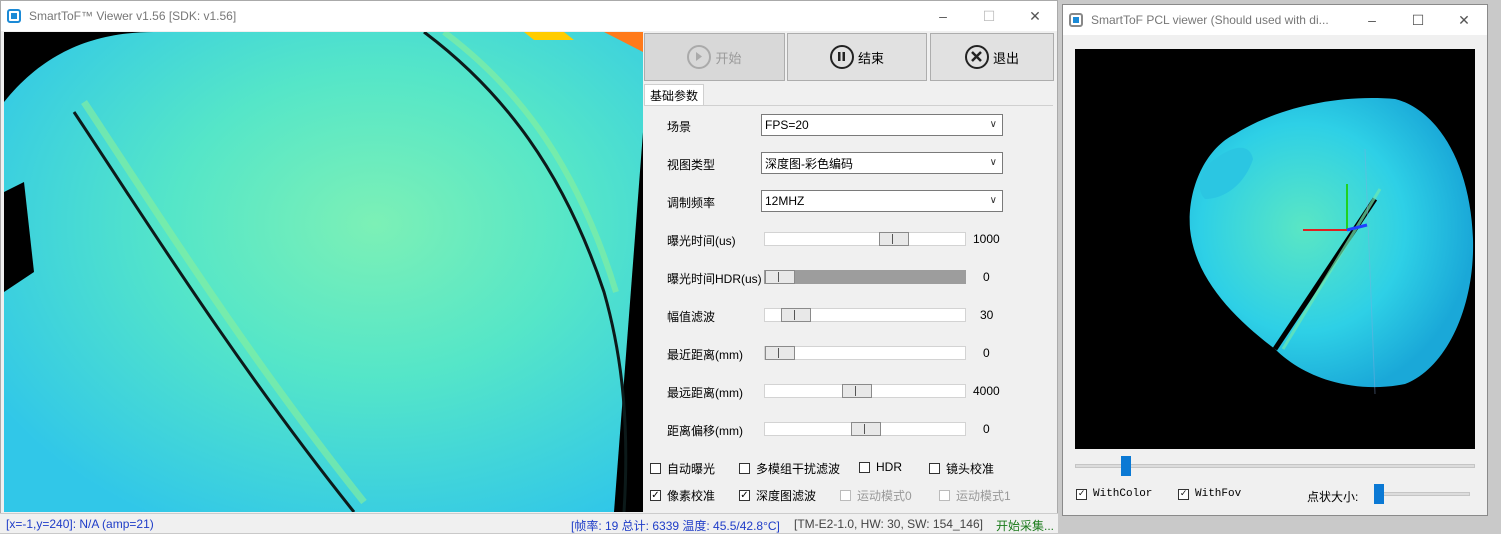 Image resolution: width=1501 pixels, height=534 pixels. Describe the element at coordinates (728, 58) in the screenshot. I see `start-label: 开始` at that location.